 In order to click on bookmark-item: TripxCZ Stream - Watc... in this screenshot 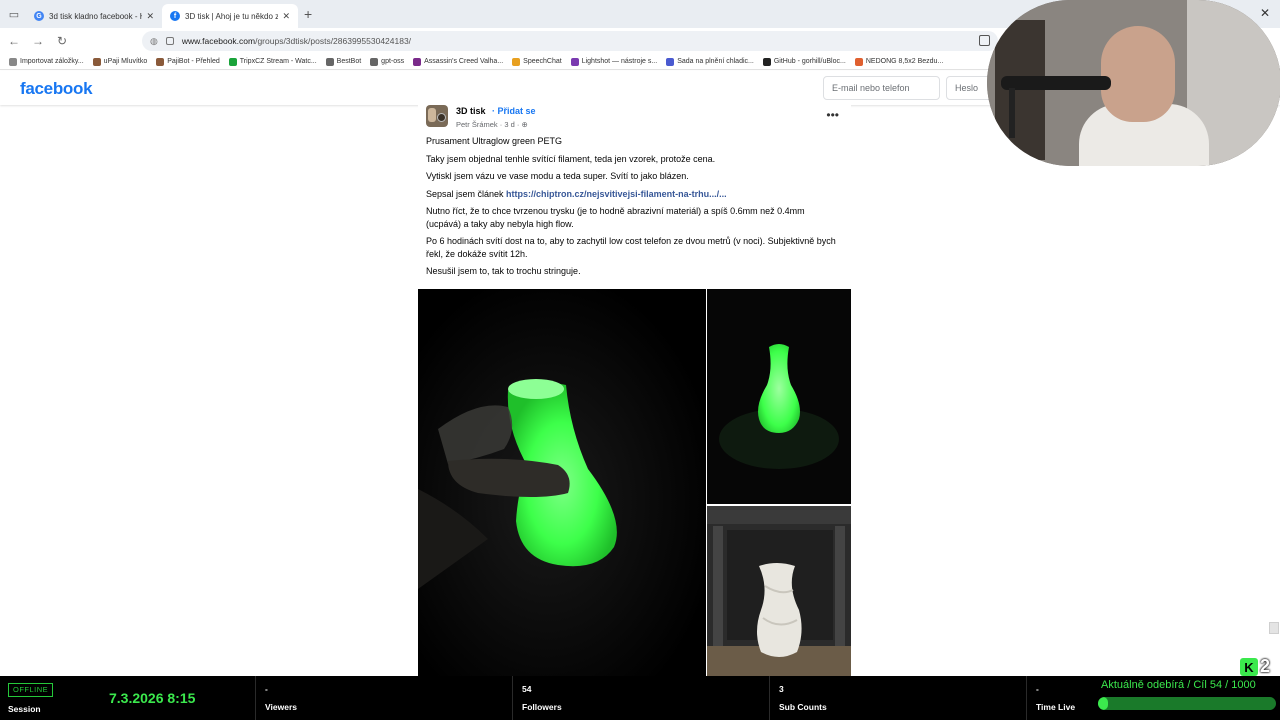, I will do `click(272, 61)`.